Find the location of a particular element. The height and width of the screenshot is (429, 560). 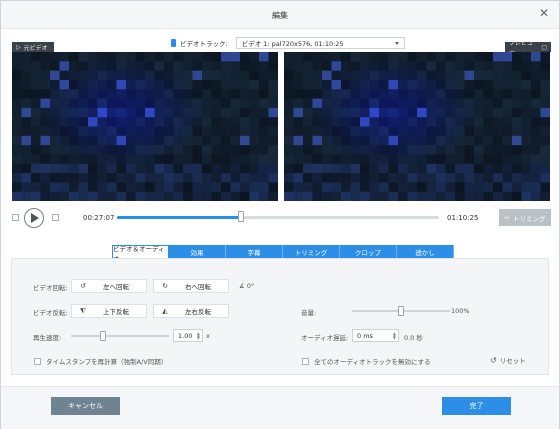

volume-value: 100% is located at coordinates (460, 311).